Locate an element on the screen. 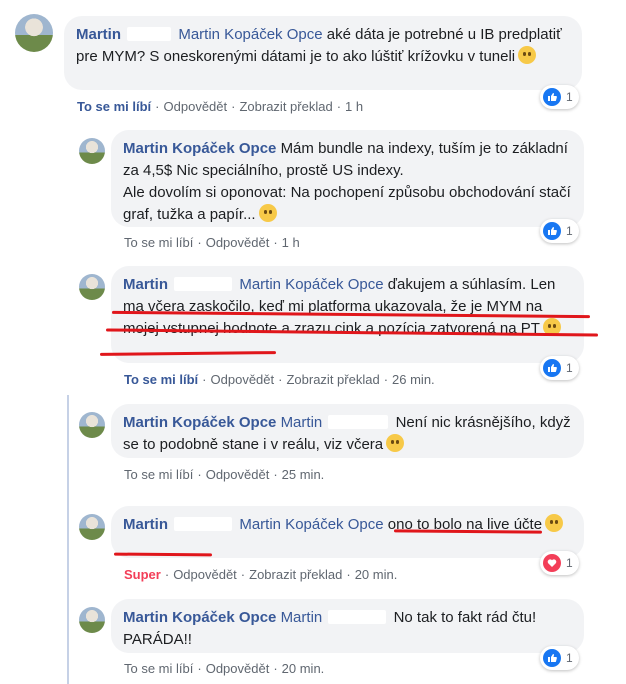 The height and width of the screenshot is (684, 626). comment-actions: To se mi líbí · Odpovědět · 25 min. is located at coordinates (224, 474).